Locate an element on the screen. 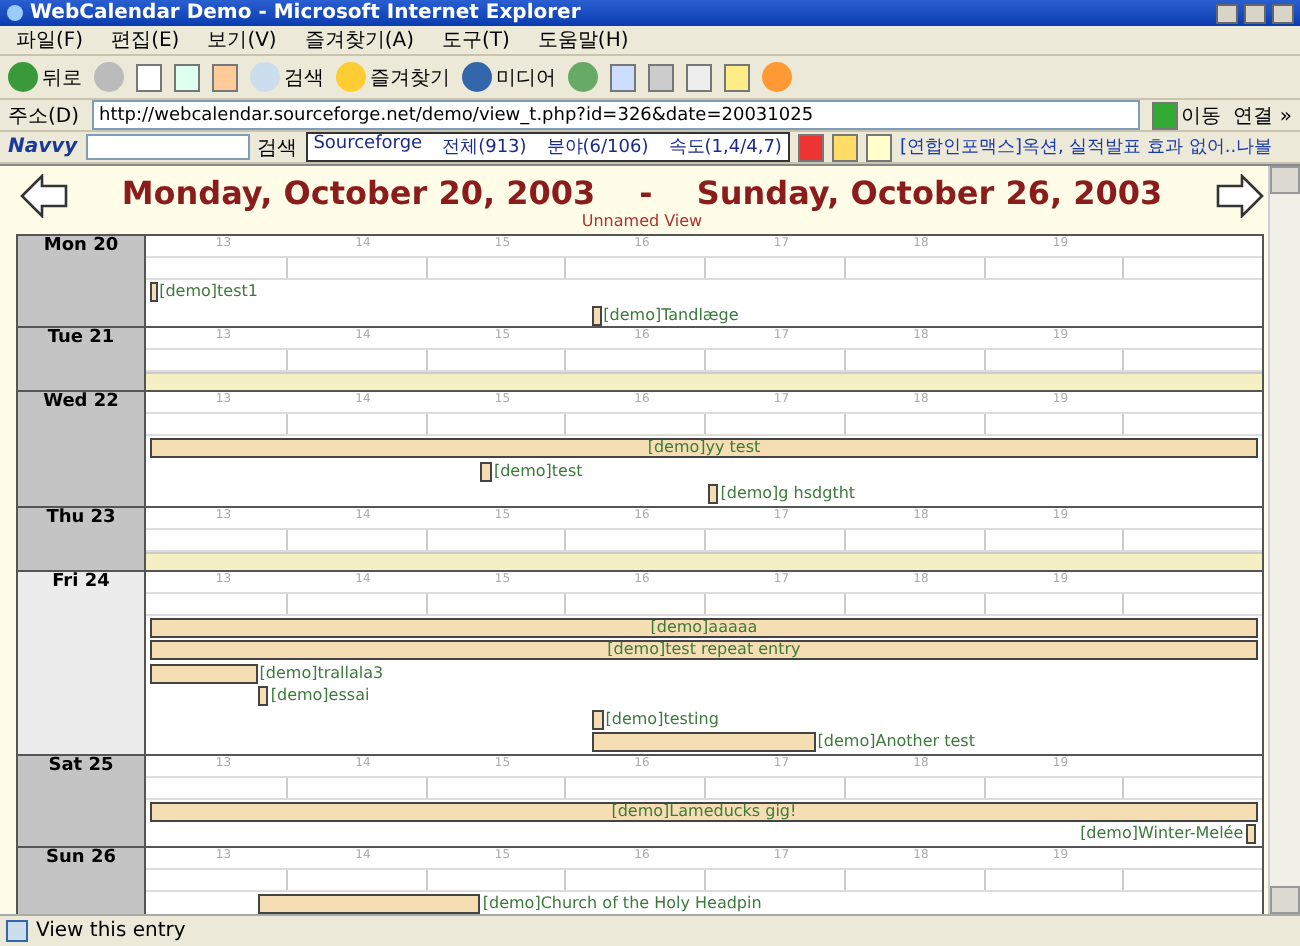  event-title: [demo]essai is located at coordinates (319, 696).